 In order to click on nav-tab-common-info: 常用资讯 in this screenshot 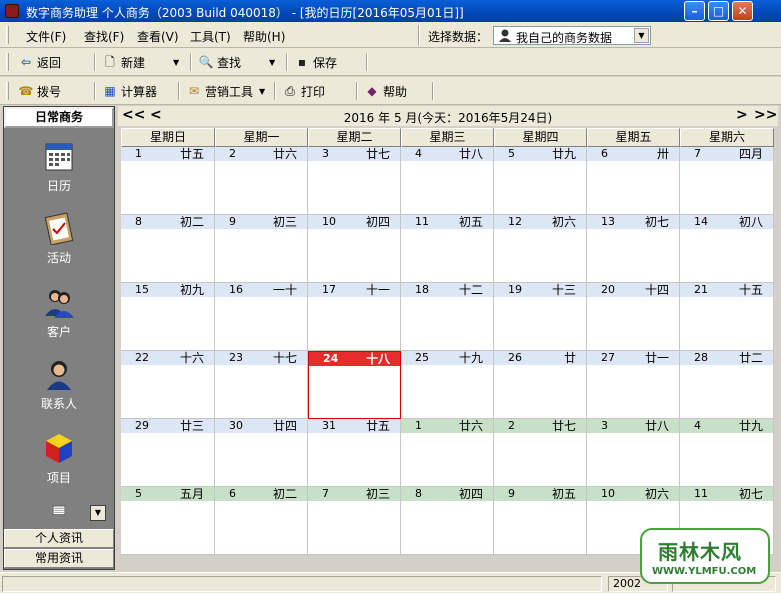, I will do `click(59, 558)`.